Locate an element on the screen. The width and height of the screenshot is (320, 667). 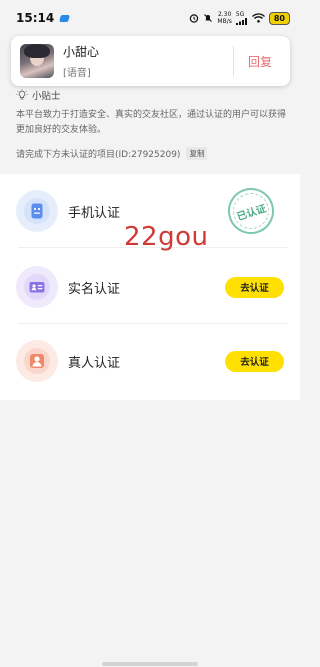
phone-icon is located at coordinates (37, 211).